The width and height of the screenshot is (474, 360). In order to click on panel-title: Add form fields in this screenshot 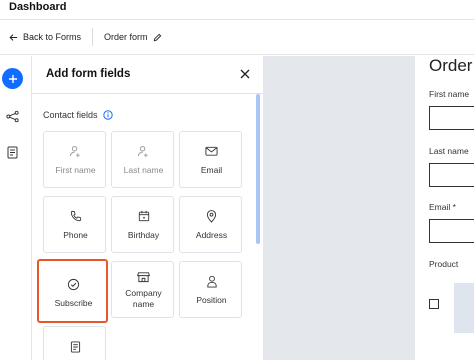, I will do `click(88, 74)`.